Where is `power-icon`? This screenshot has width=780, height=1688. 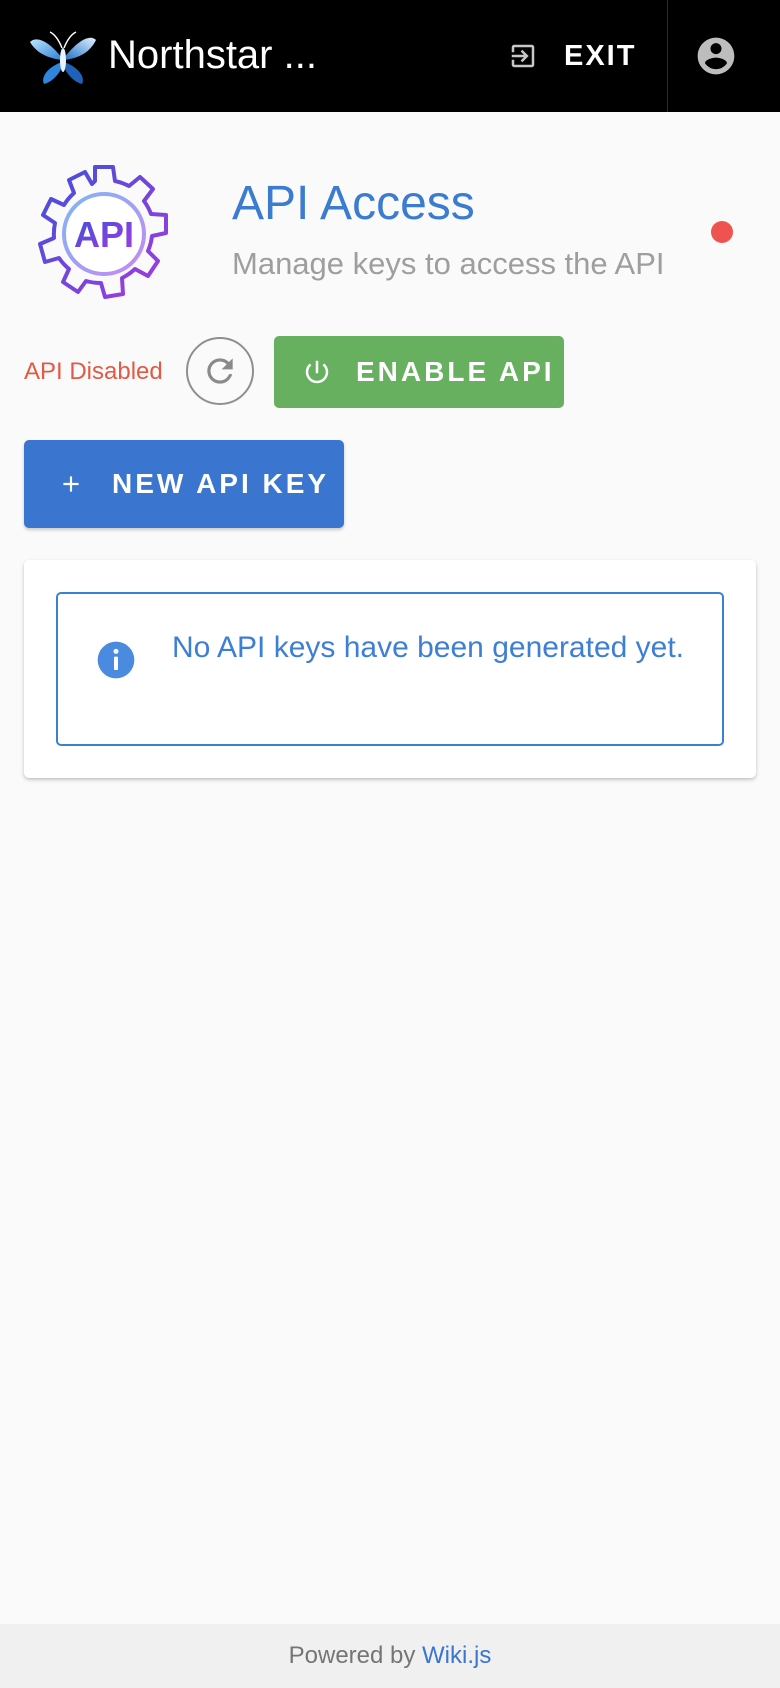 power-icon is located at coordinates (317, 372).